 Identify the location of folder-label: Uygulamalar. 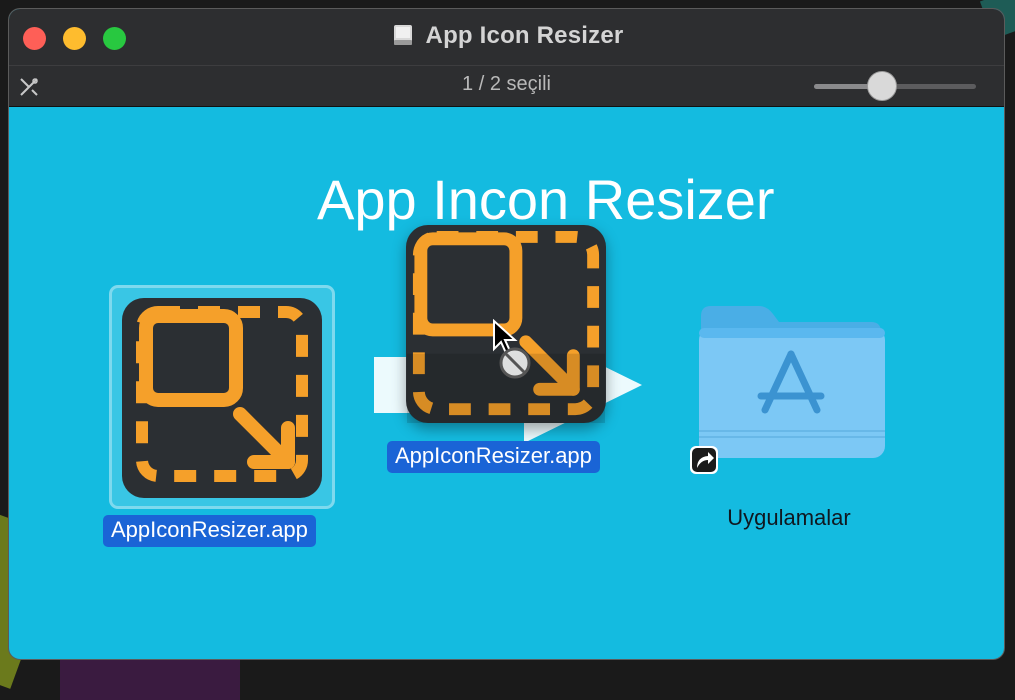
(789, 517).